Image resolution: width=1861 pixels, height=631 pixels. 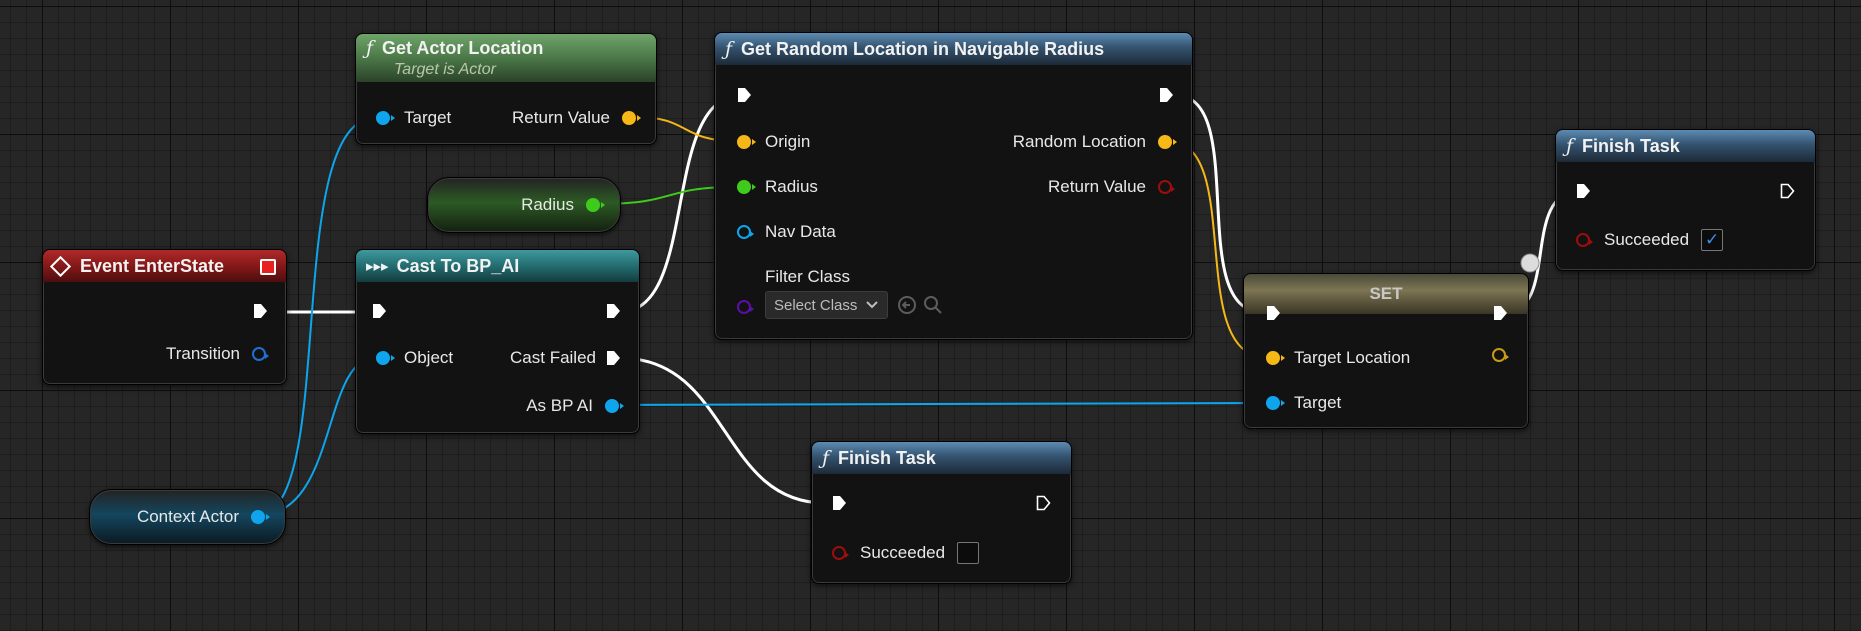 I want to click on pin-label: Succeeded, so click(x=1647, y=239).